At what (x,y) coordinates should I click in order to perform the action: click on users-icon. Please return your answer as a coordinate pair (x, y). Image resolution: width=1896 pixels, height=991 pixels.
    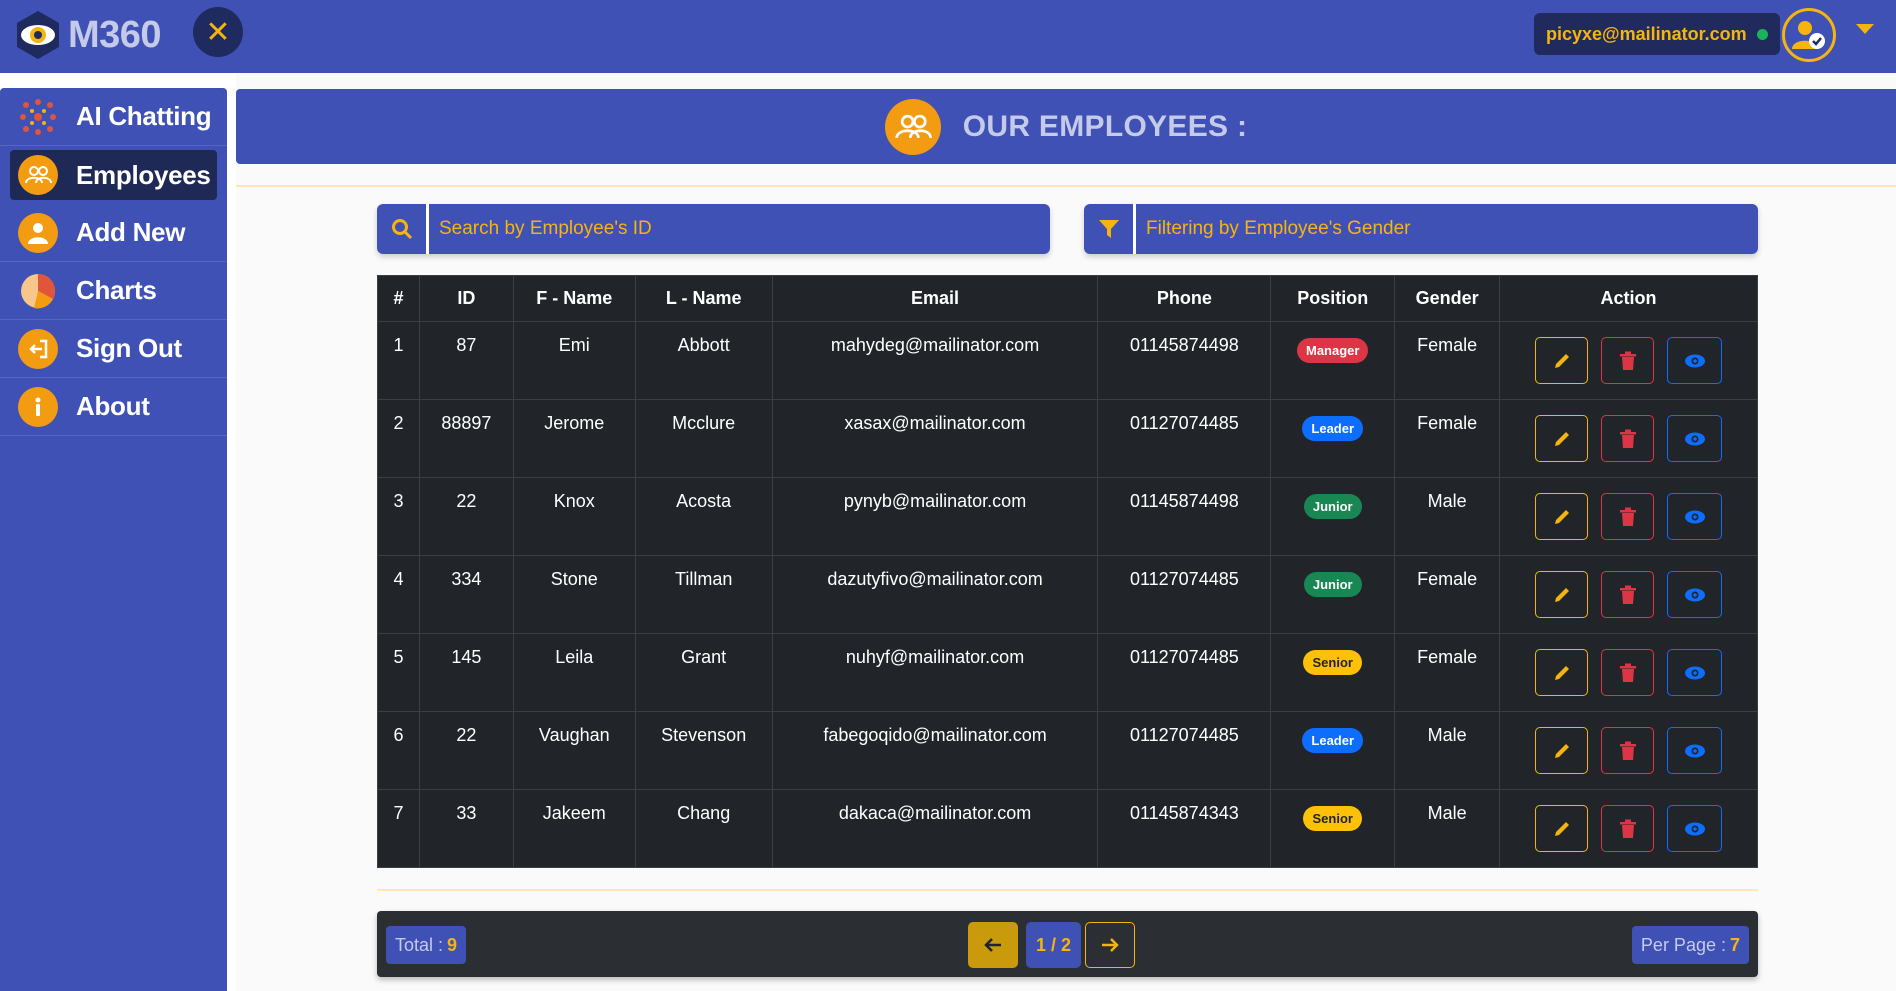
    Looking at the image, I should click on (912, 126).